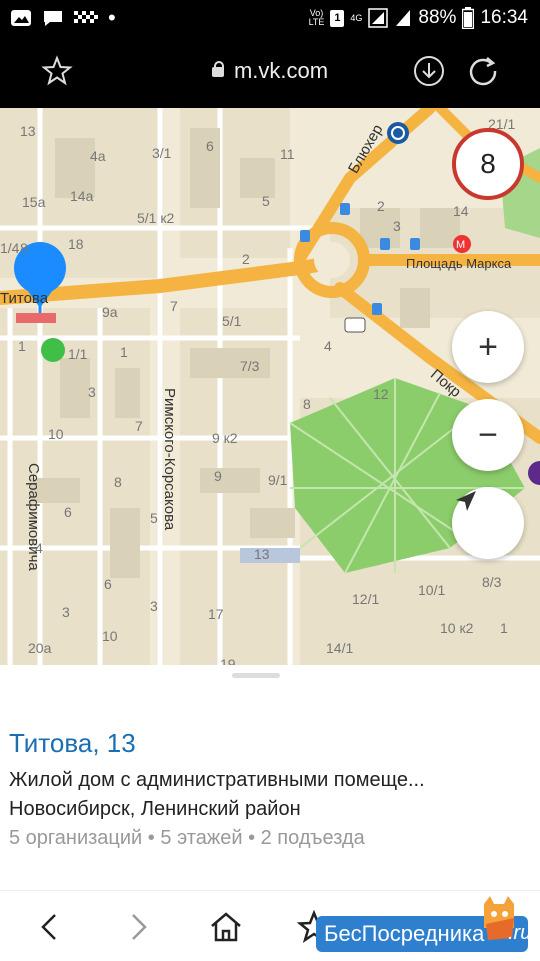 The width and height of the screenshot is (540, 961). I want to click on building-number: 5/1 к2, so click(156, 218).